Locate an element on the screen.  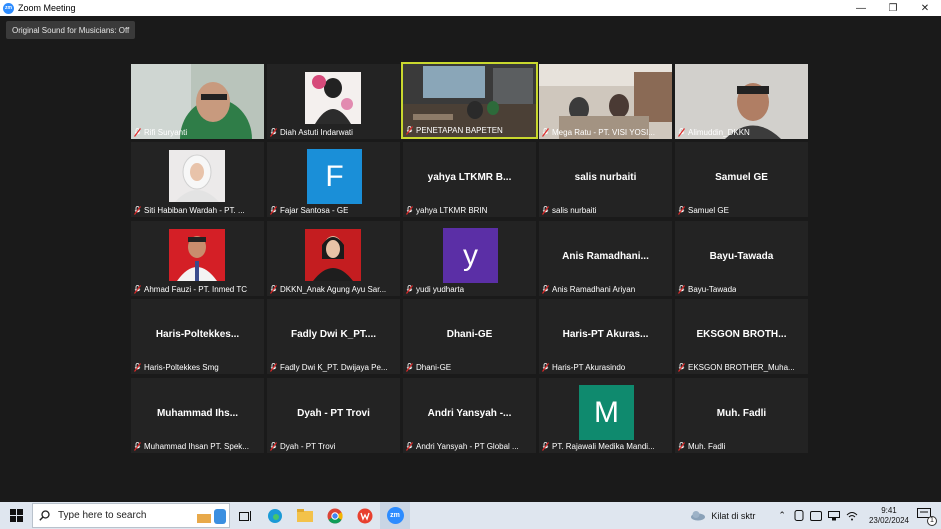
participant-tile: F Fajar Santosa - GE is located at coordinates (333, 179).